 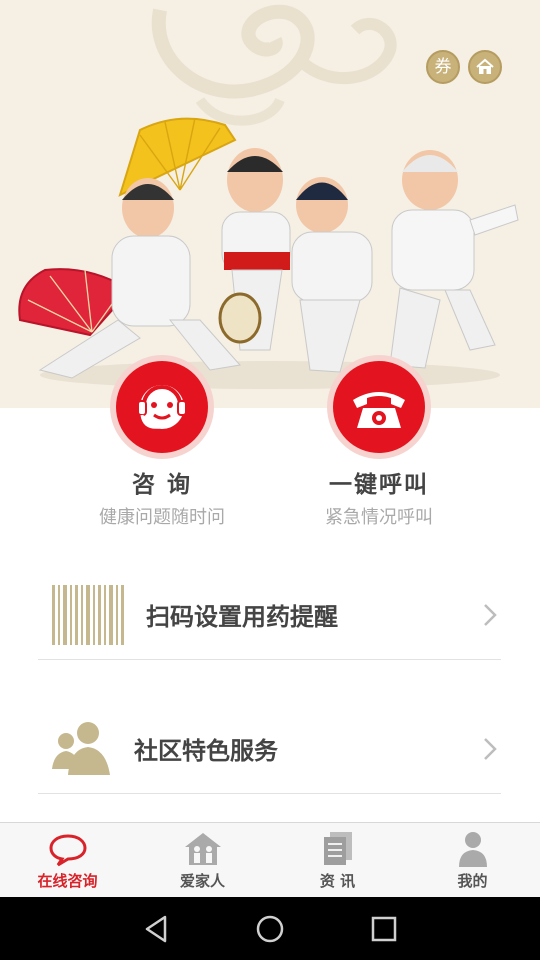 I want to click on recents-icon, so click(x=384, y=929).